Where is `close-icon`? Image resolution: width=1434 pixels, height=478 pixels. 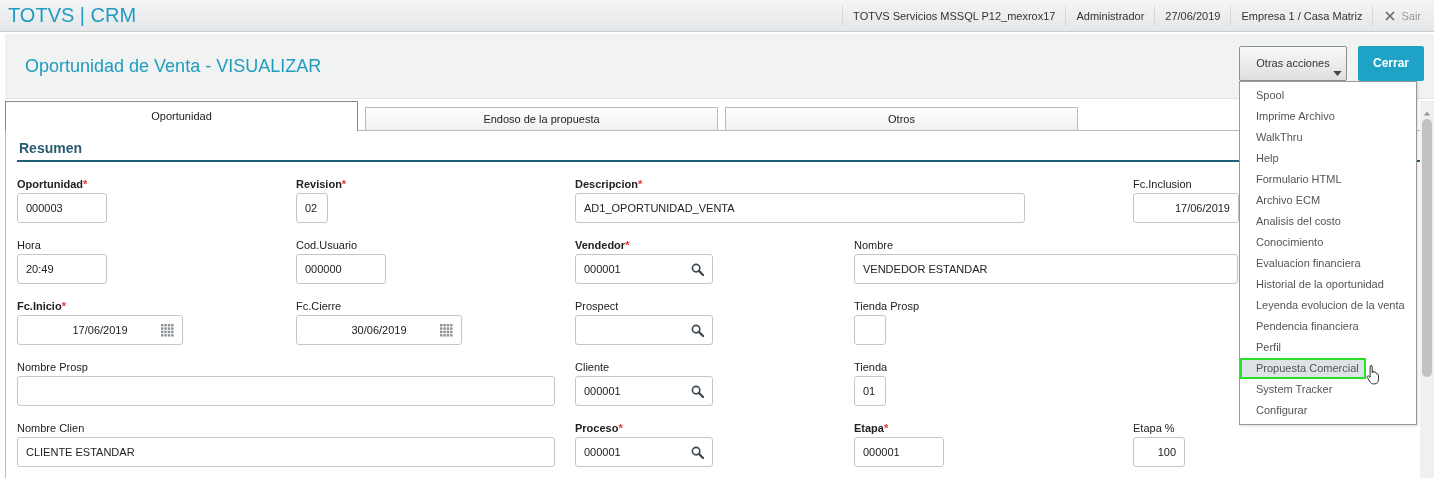 close-icon is located at coordinates (1390, 15).